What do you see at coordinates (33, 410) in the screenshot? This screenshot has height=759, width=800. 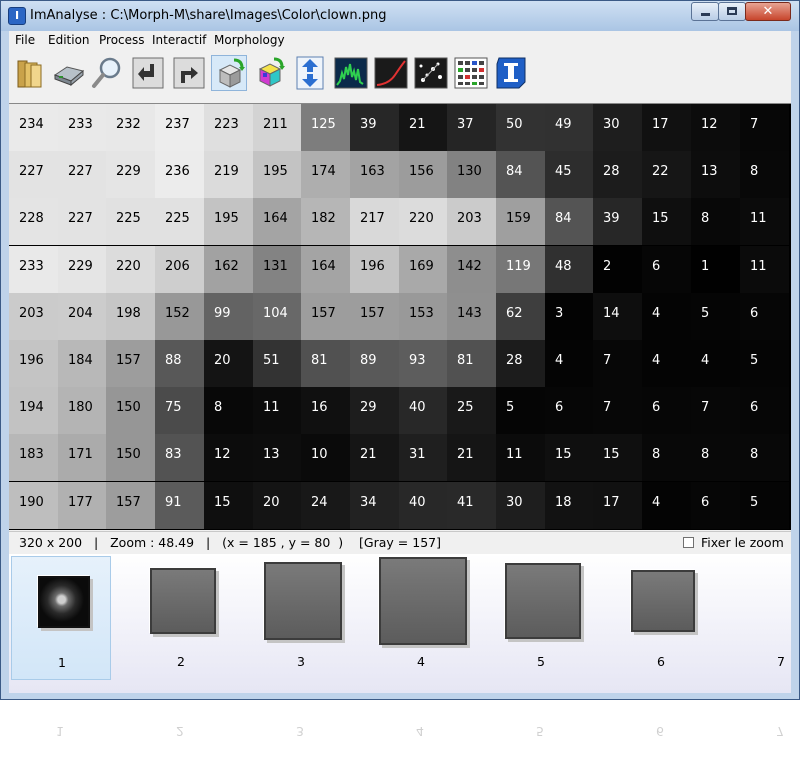 I see `pixel-cell: 194` at bounding box center [33, 410].